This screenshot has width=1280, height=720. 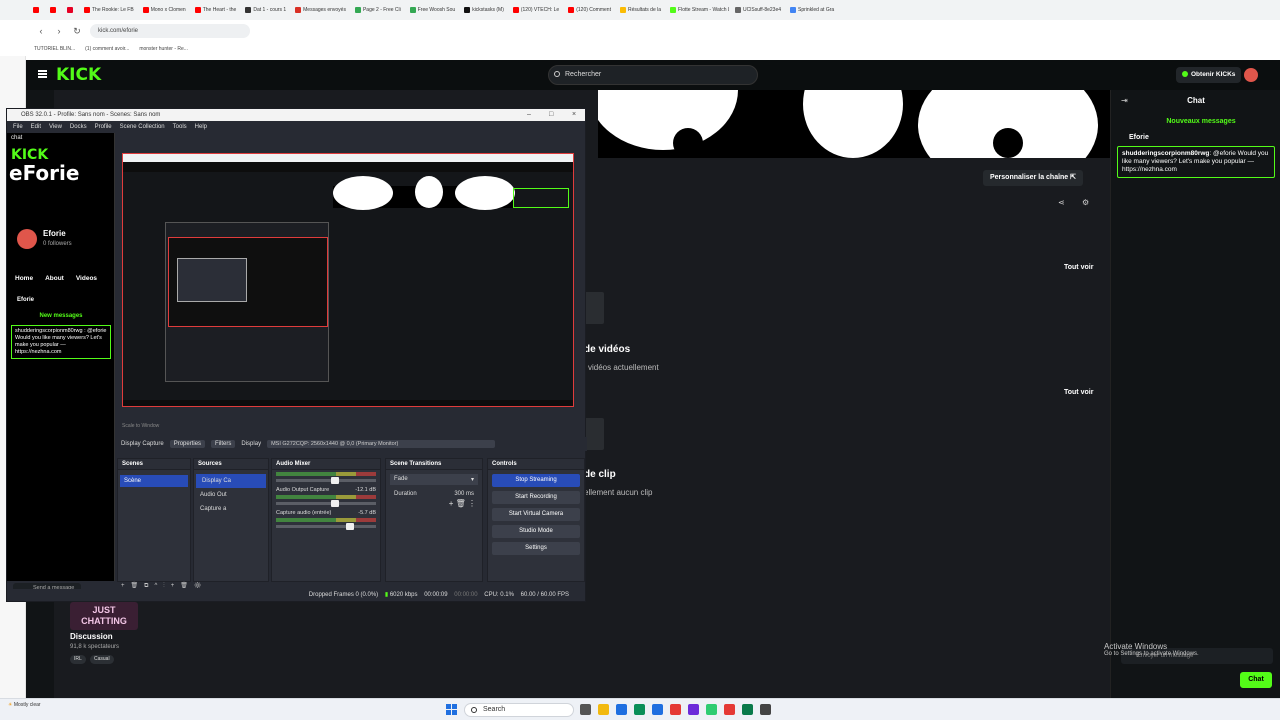 What do you see at coordinates (698, 10) in the screenshot?
I see `browser-tab: Flotte Stream - Watch Liv` at bounding box center [698, 10].